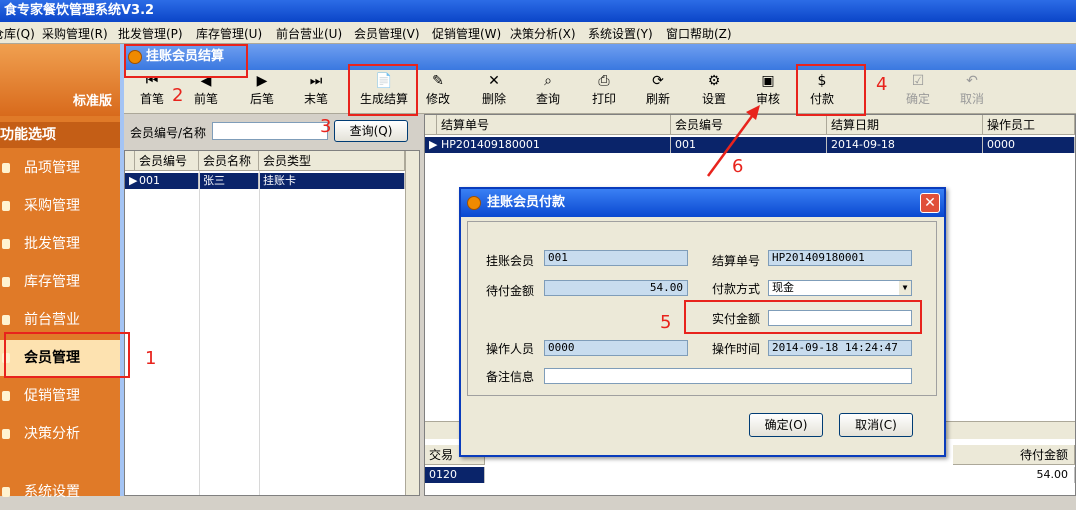 Image resolution: width=1076 pixels, height=510 pixels. What do you see at coordinates (52, 434) in the screenshot?
I see `sidebar-item-label: 决策分析` at bounding box center [52, 434].